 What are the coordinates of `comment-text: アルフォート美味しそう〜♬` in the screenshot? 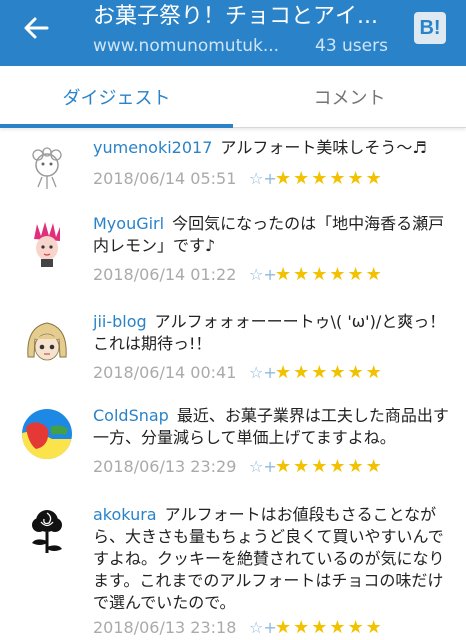 It's located at (323, 147).